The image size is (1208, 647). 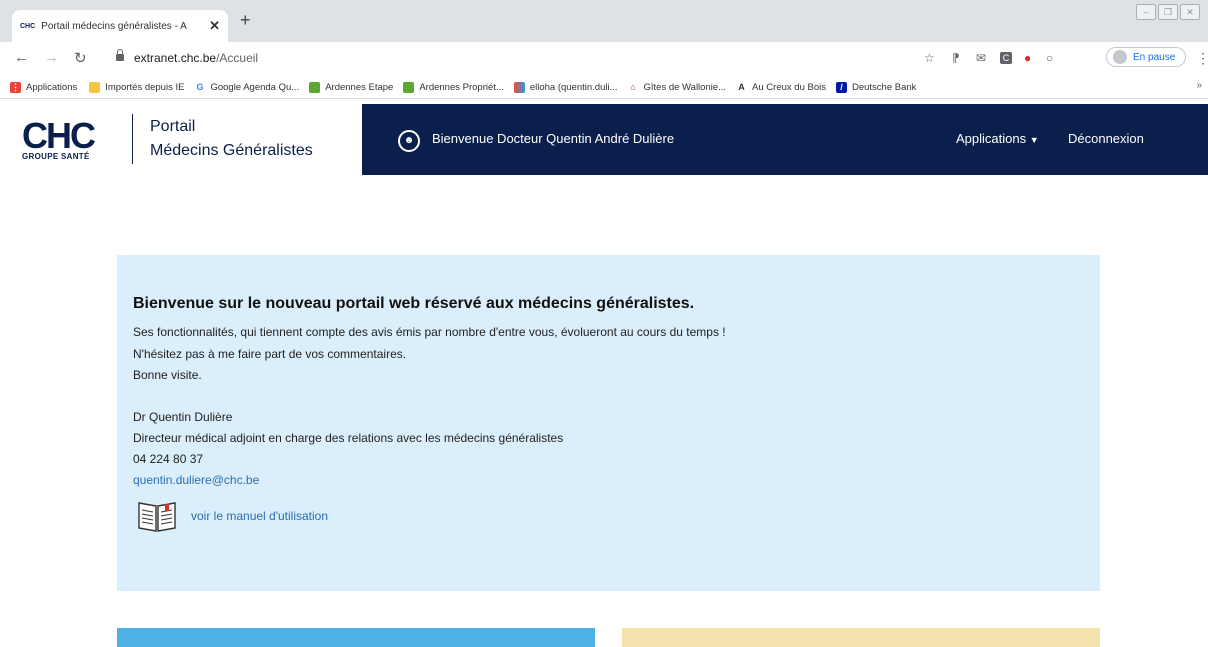 I want to click on chc-favicon-icon: CHC, so click(x=28, y=26).